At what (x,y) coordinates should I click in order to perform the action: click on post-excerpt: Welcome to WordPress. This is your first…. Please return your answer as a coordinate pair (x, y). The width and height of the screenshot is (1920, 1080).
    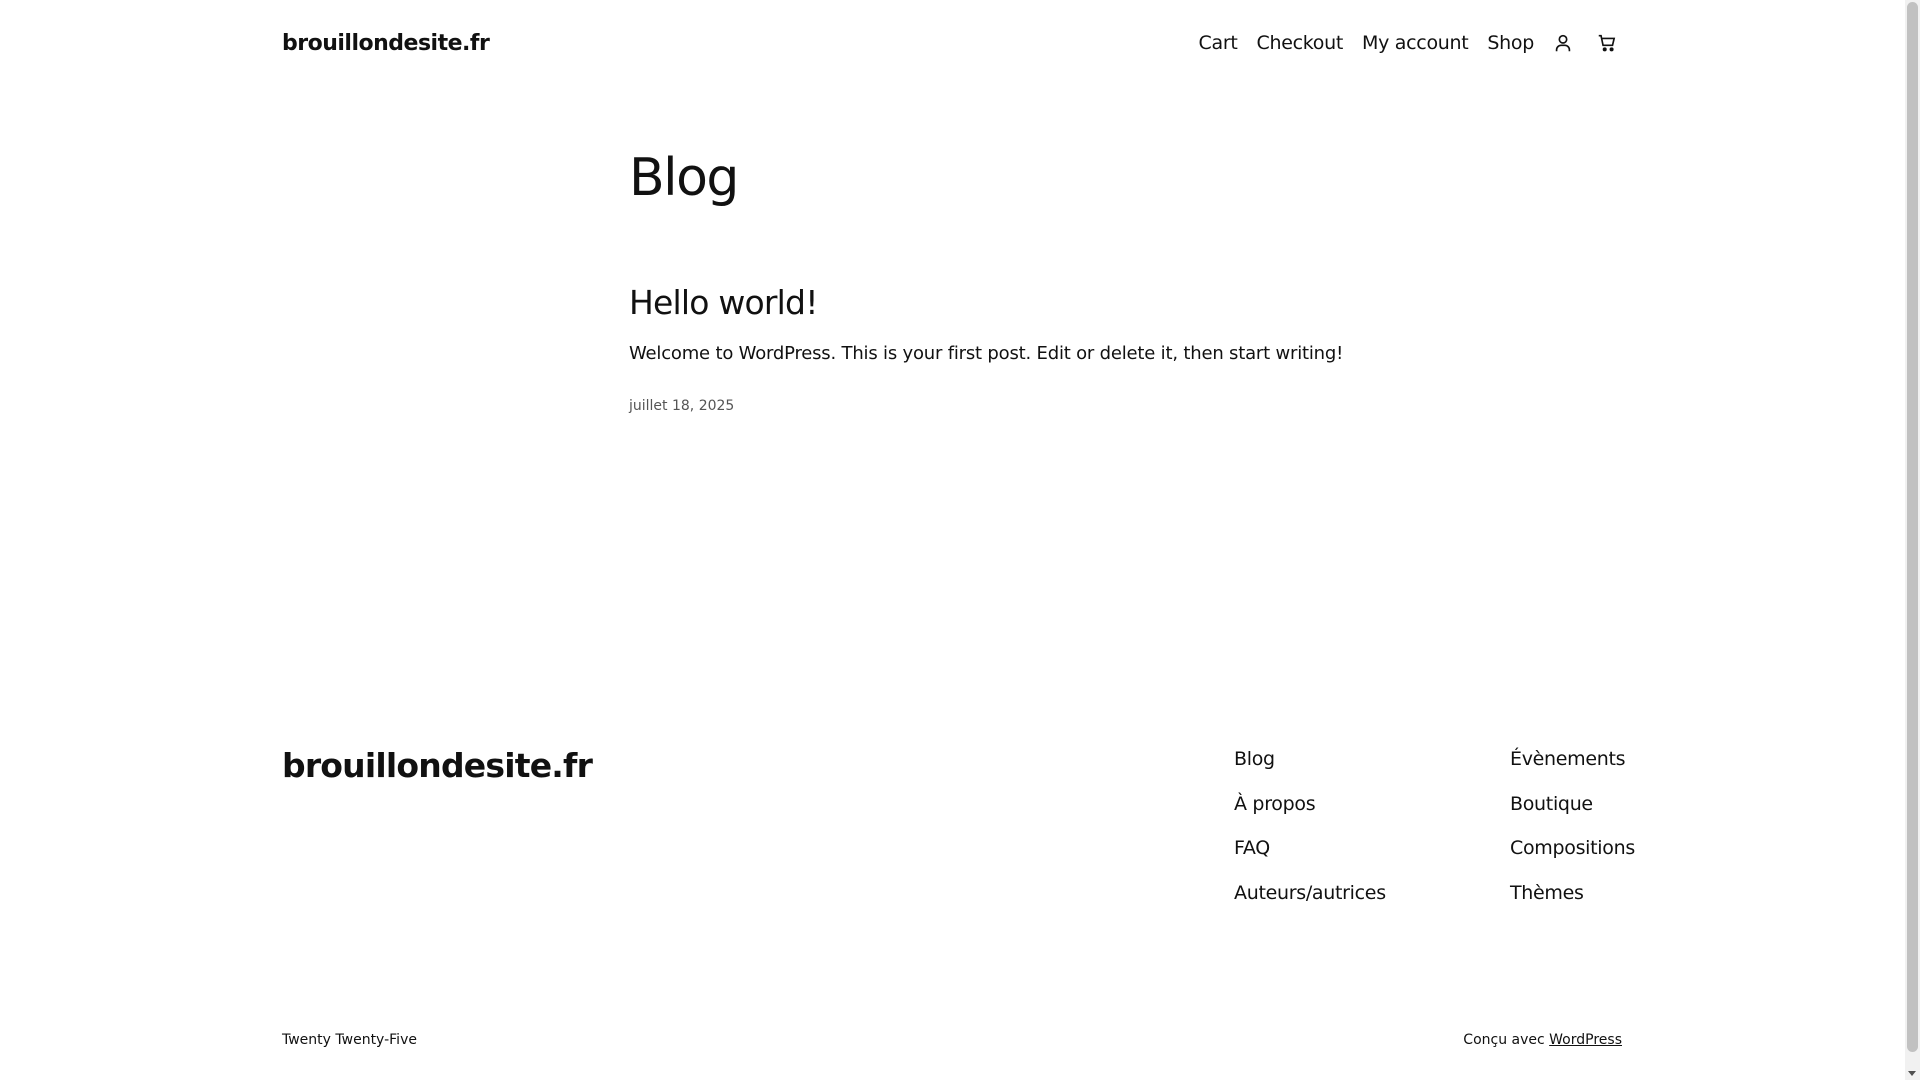
    Looking at the image, I should click on (986, 354).